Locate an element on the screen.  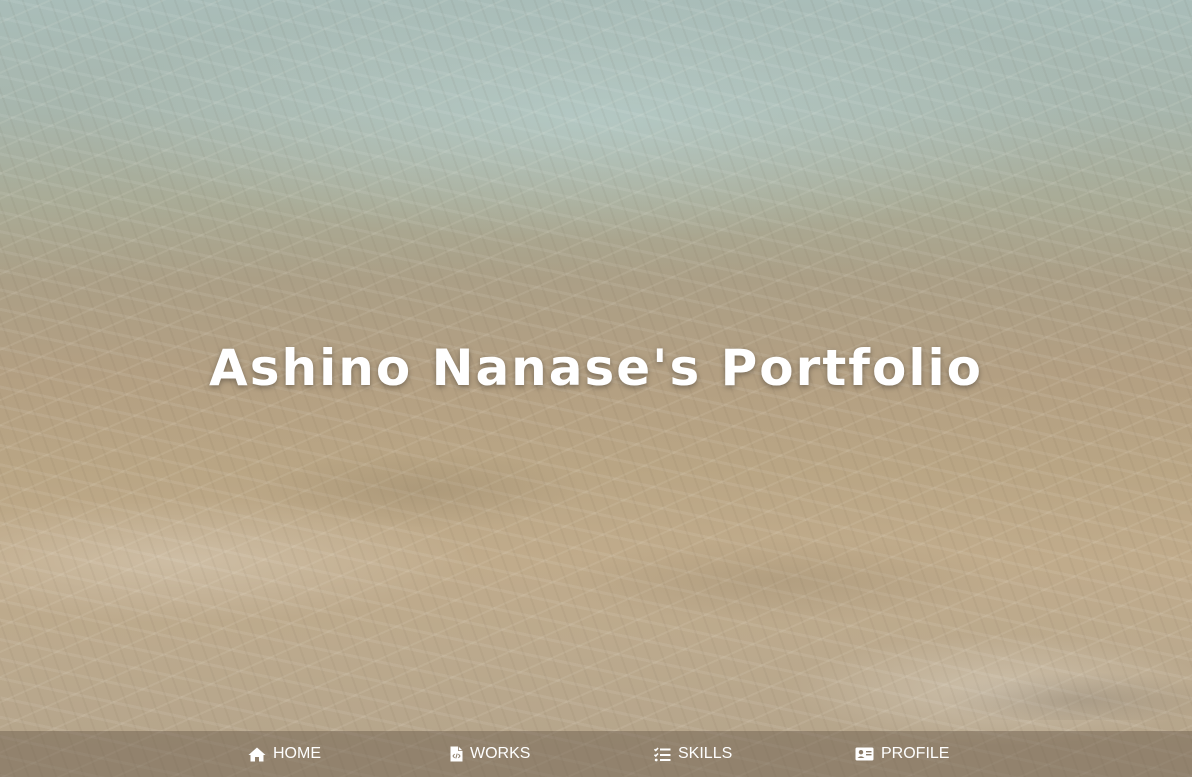
nav-item-profile: PROFILE is located at coordinates (902, 754).